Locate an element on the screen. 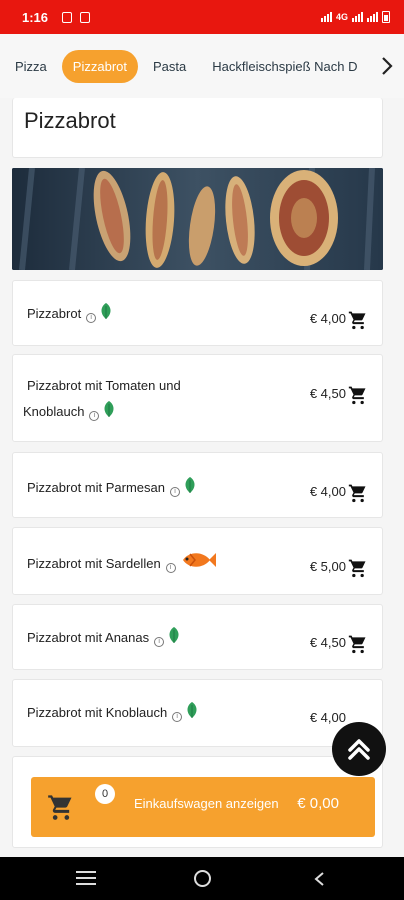 Image resolution: width=404 pixels, height=900 pixels. menu-item: Pizzabrot i € 4,00 is located at coordinates (197, 313).